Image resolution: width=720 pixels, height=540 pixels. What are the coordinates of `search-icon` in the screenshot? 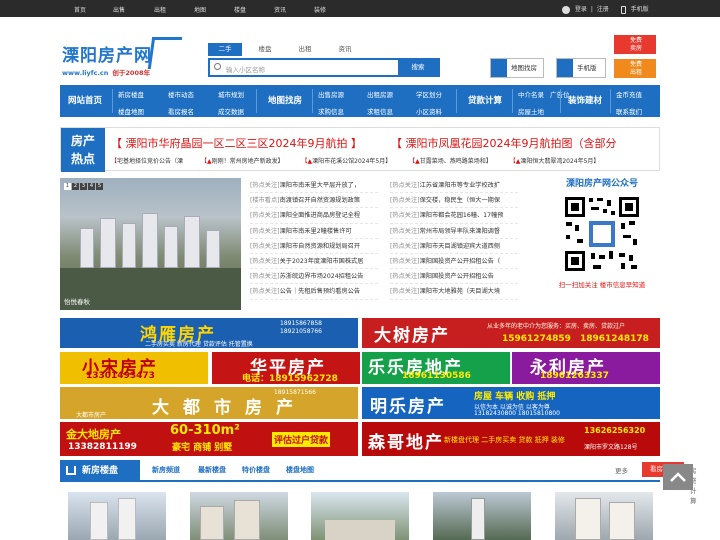 It's located at (217, 66).